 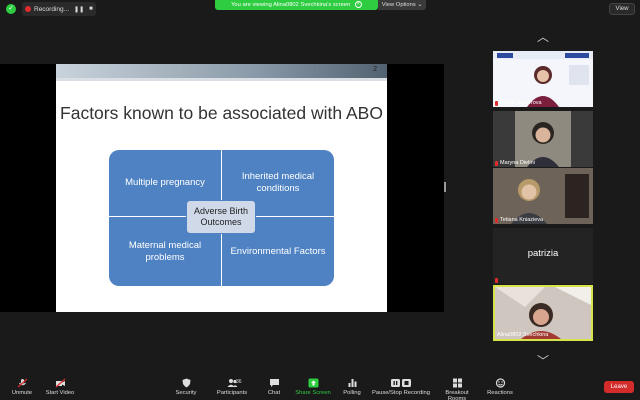 I want to click on quadrant-label: Maternal medical problems, so click(x=165, y=251).